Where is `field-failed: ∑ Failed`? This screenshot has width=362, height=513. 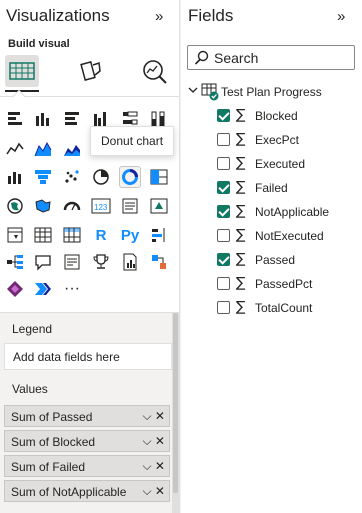 field-failed: ∑ Failed is located at coordinates (287, 188).